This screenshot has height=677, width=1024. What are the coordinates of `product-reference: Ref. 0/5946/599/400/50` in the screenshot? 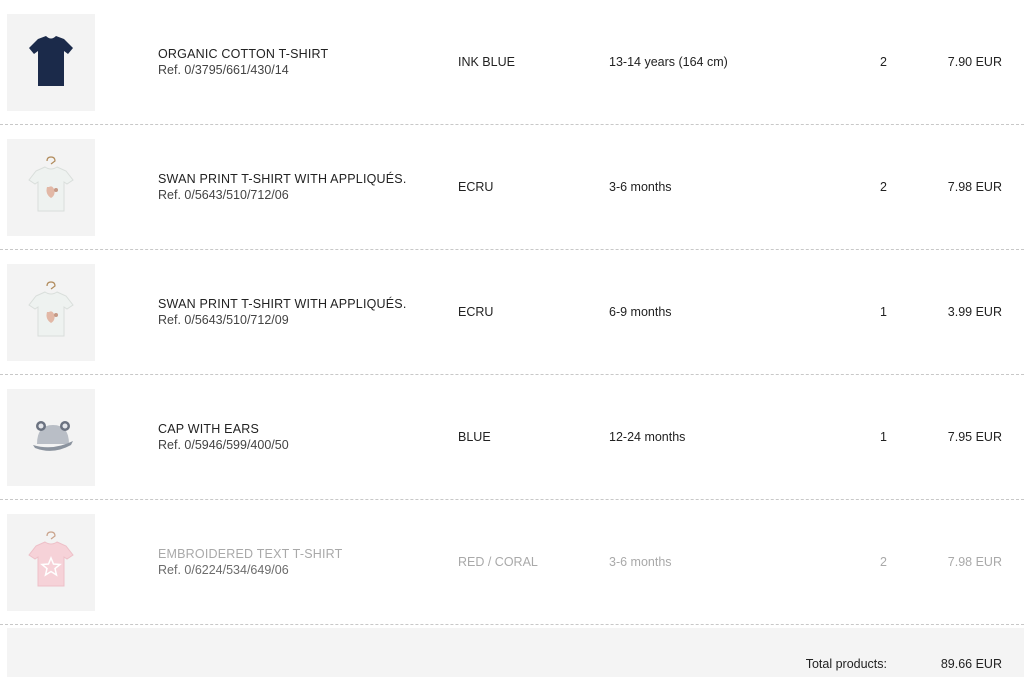 It's located at (223, 445).